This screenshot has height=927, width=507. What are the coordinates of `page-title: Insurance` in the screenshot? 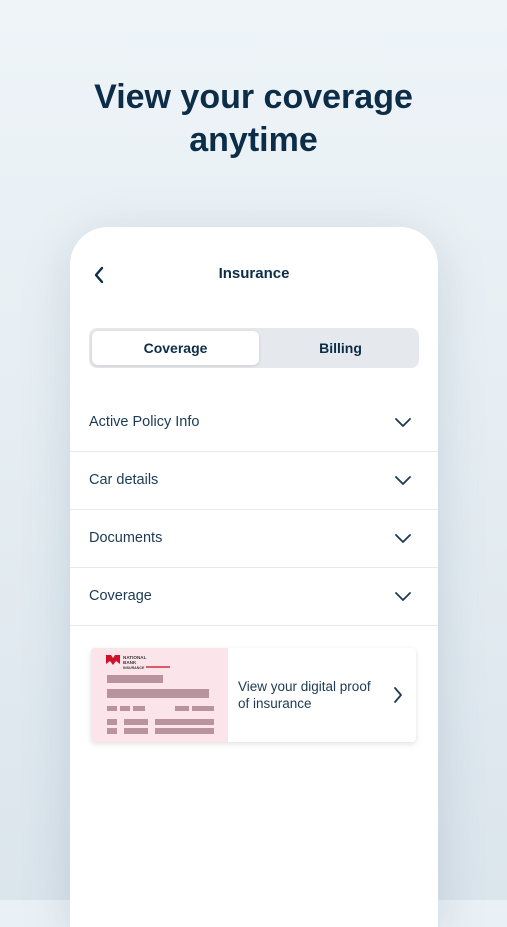 It's located at (254, 273).